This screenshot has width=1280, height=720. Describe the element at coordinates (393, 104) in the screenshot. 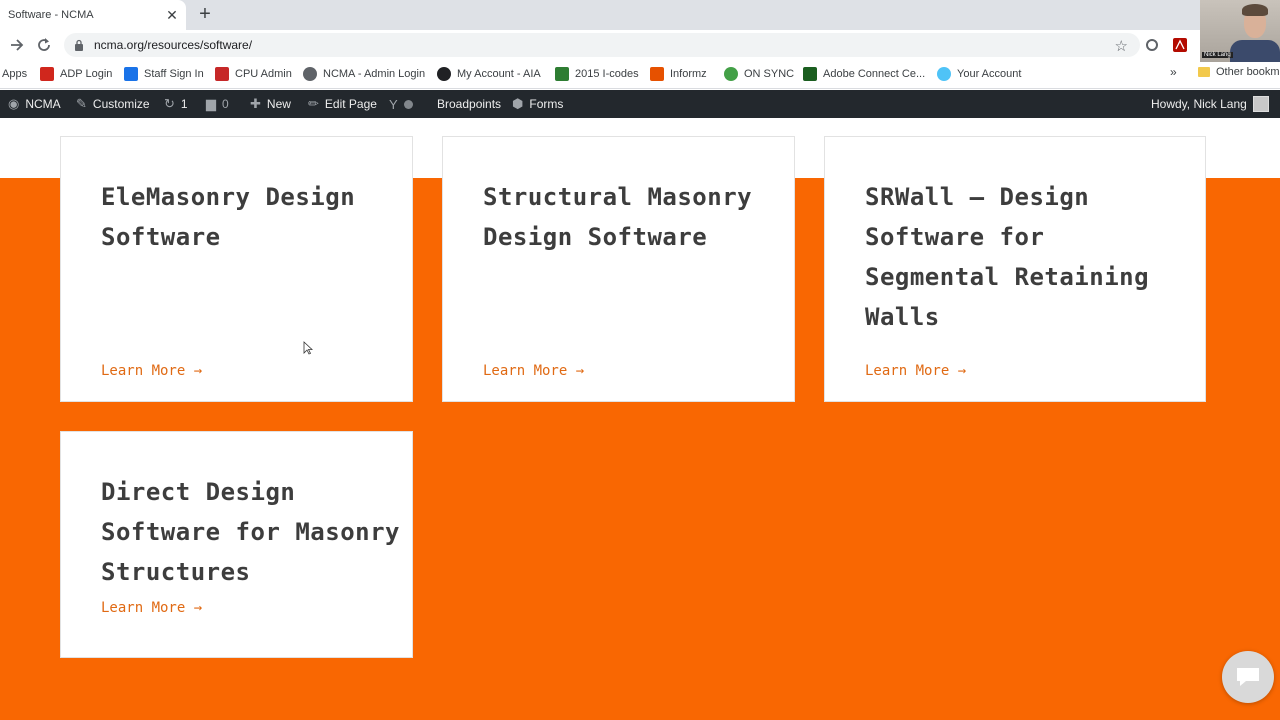

I see `yoast-icon: Y` at that location.